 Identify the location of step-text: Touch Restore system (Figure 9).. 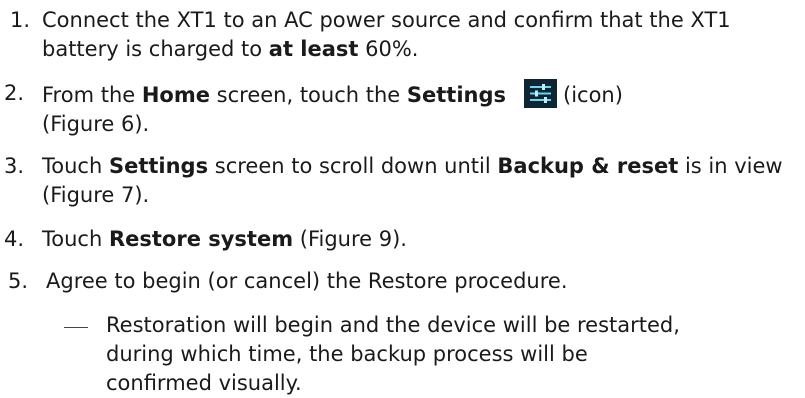
(421, 239).